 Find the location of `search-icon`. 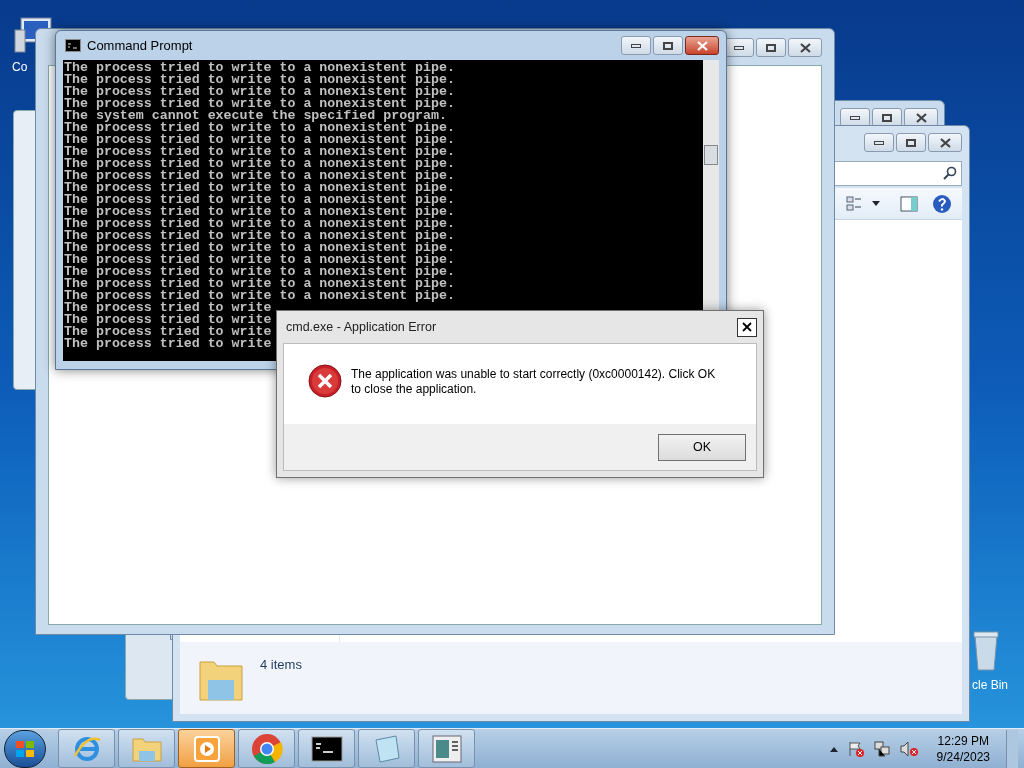

search-icon is located at coordinates (950, 173).